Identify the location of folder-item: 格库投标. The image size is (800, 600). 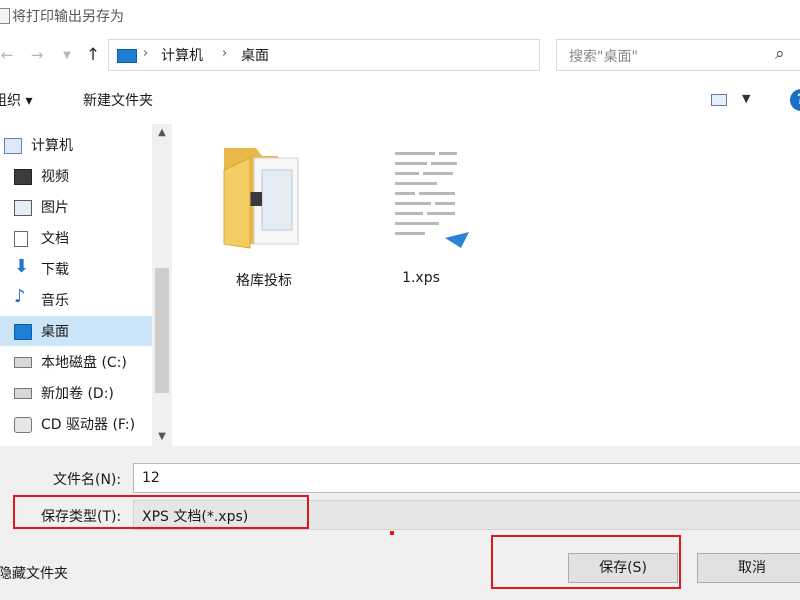
(264, 215).